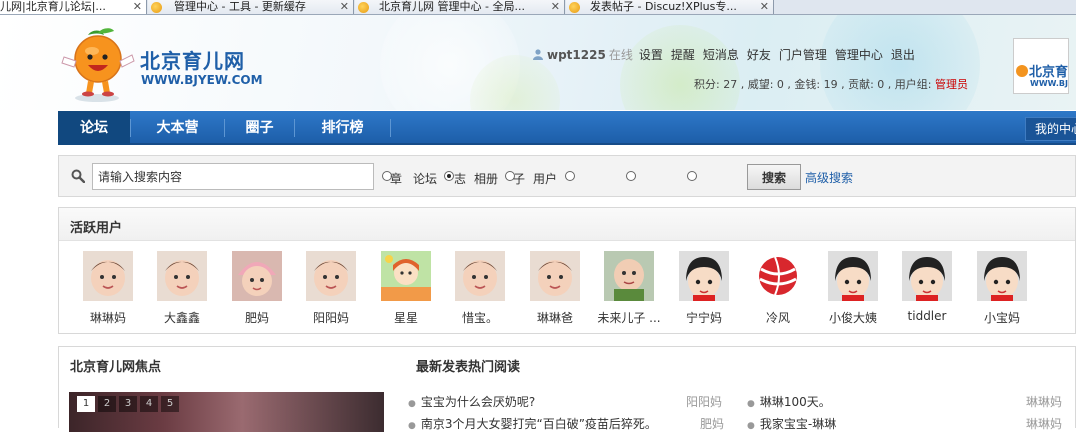 The width and height of the screenshot is (1076, 432). I want to click on active-user-card: 小俊大姨, so click(853, 291).